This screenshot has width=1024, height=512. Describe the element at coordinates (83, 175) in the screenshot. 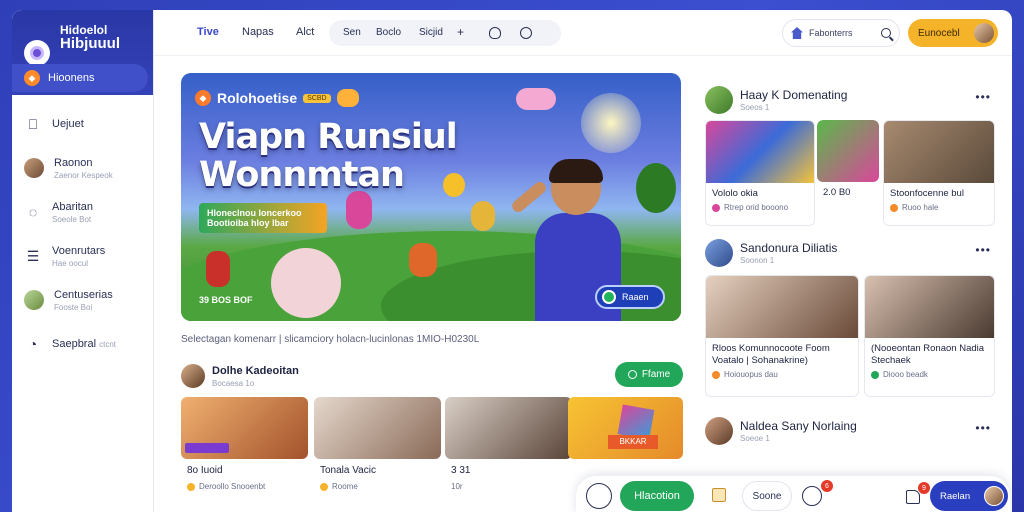

I see `sidebar-item-sub: Zaenor Kespeok` at that location.